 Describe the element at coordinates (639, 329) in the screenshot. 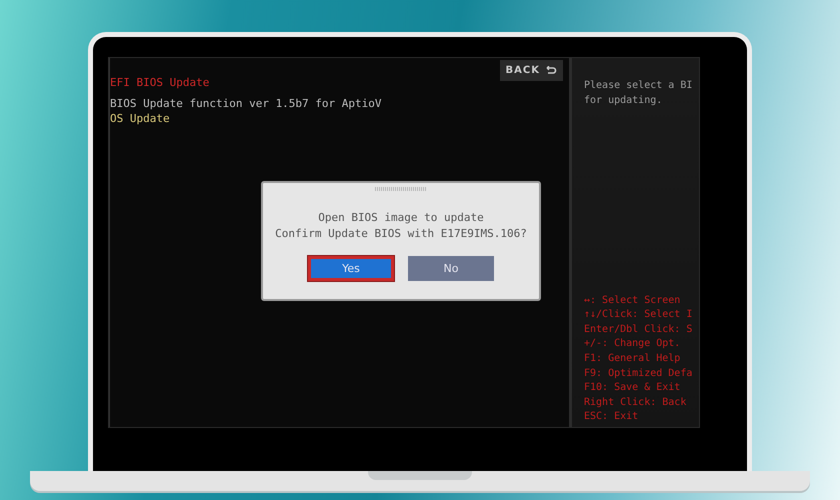

I see `key-hint: Enter/Dbl Click: S` at that location.